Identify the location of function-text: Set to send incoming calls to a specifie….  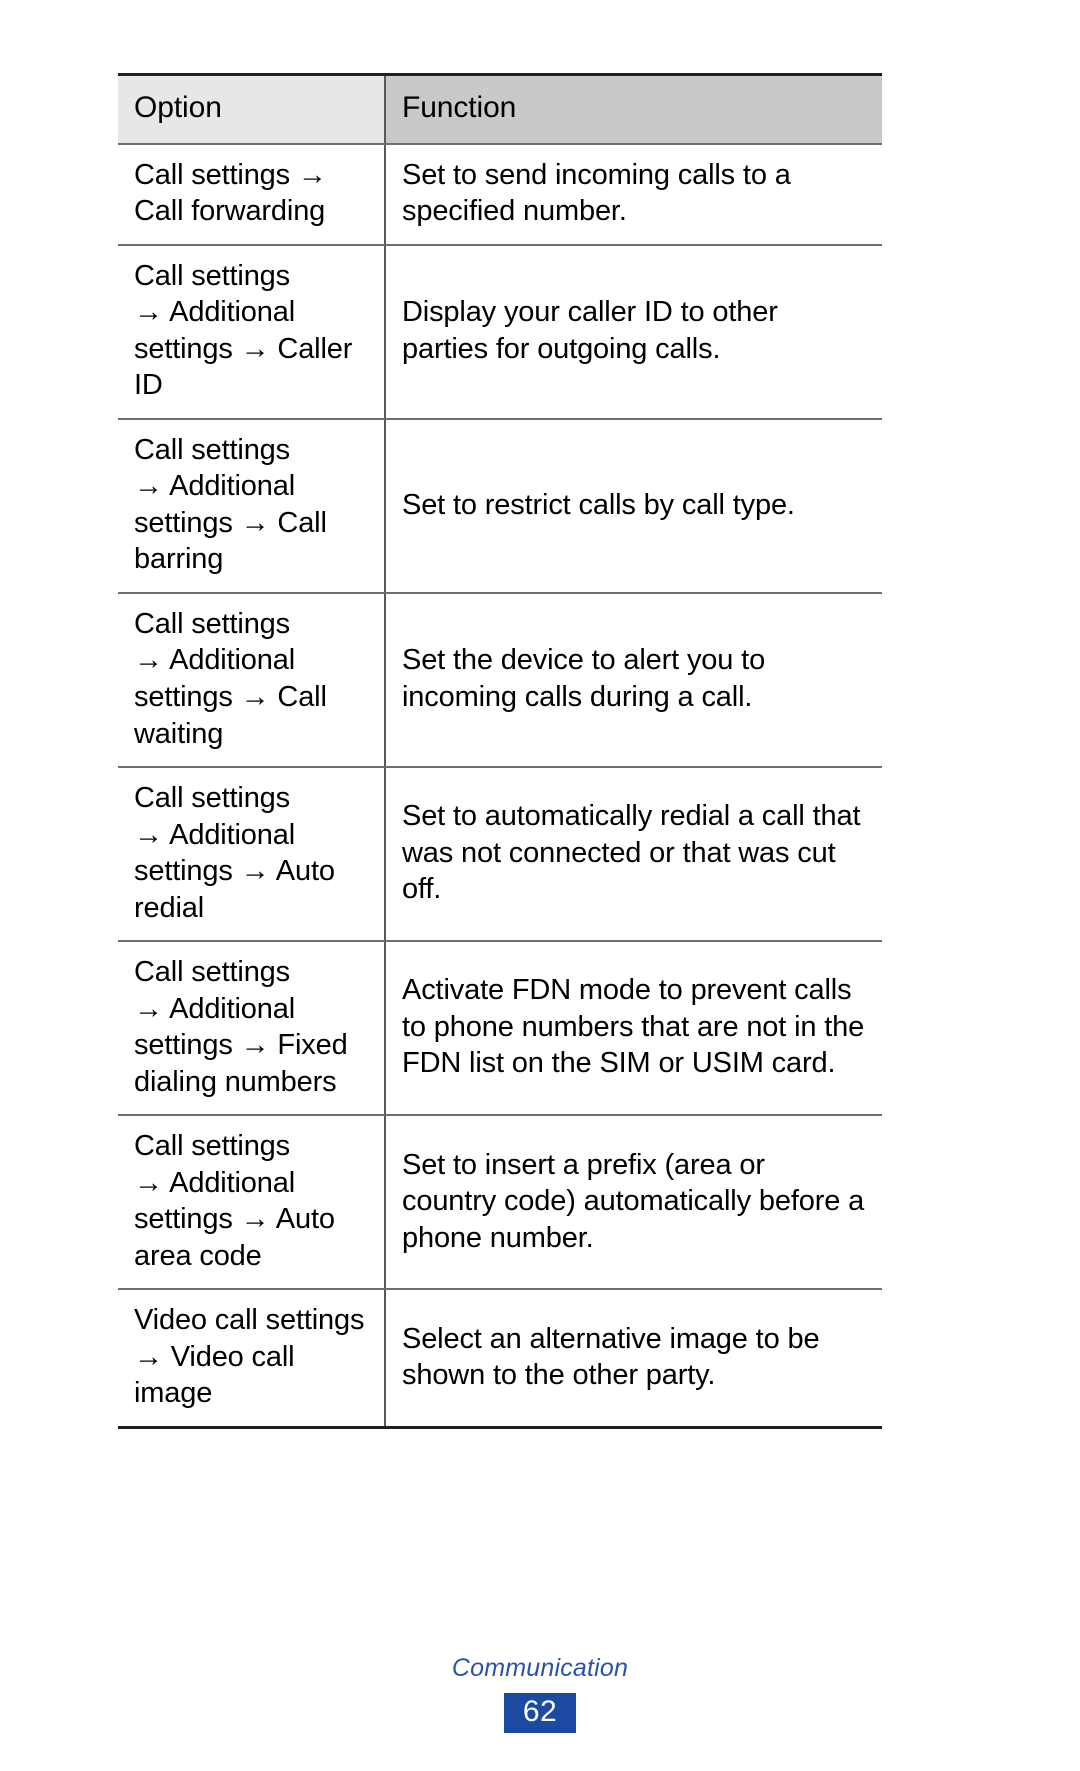
(596, 193).